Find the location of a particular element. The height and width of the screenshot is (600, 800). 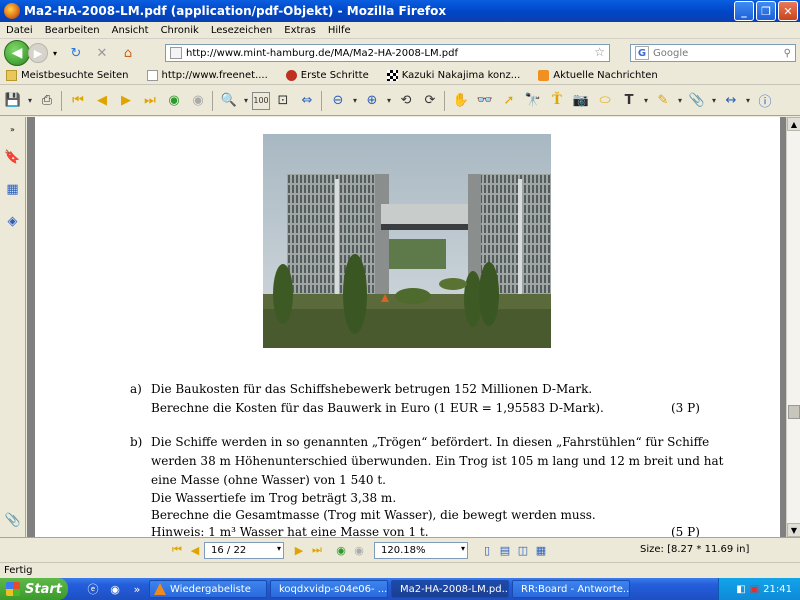

reload-icon: ↻ is located at coordinates (76, 53).